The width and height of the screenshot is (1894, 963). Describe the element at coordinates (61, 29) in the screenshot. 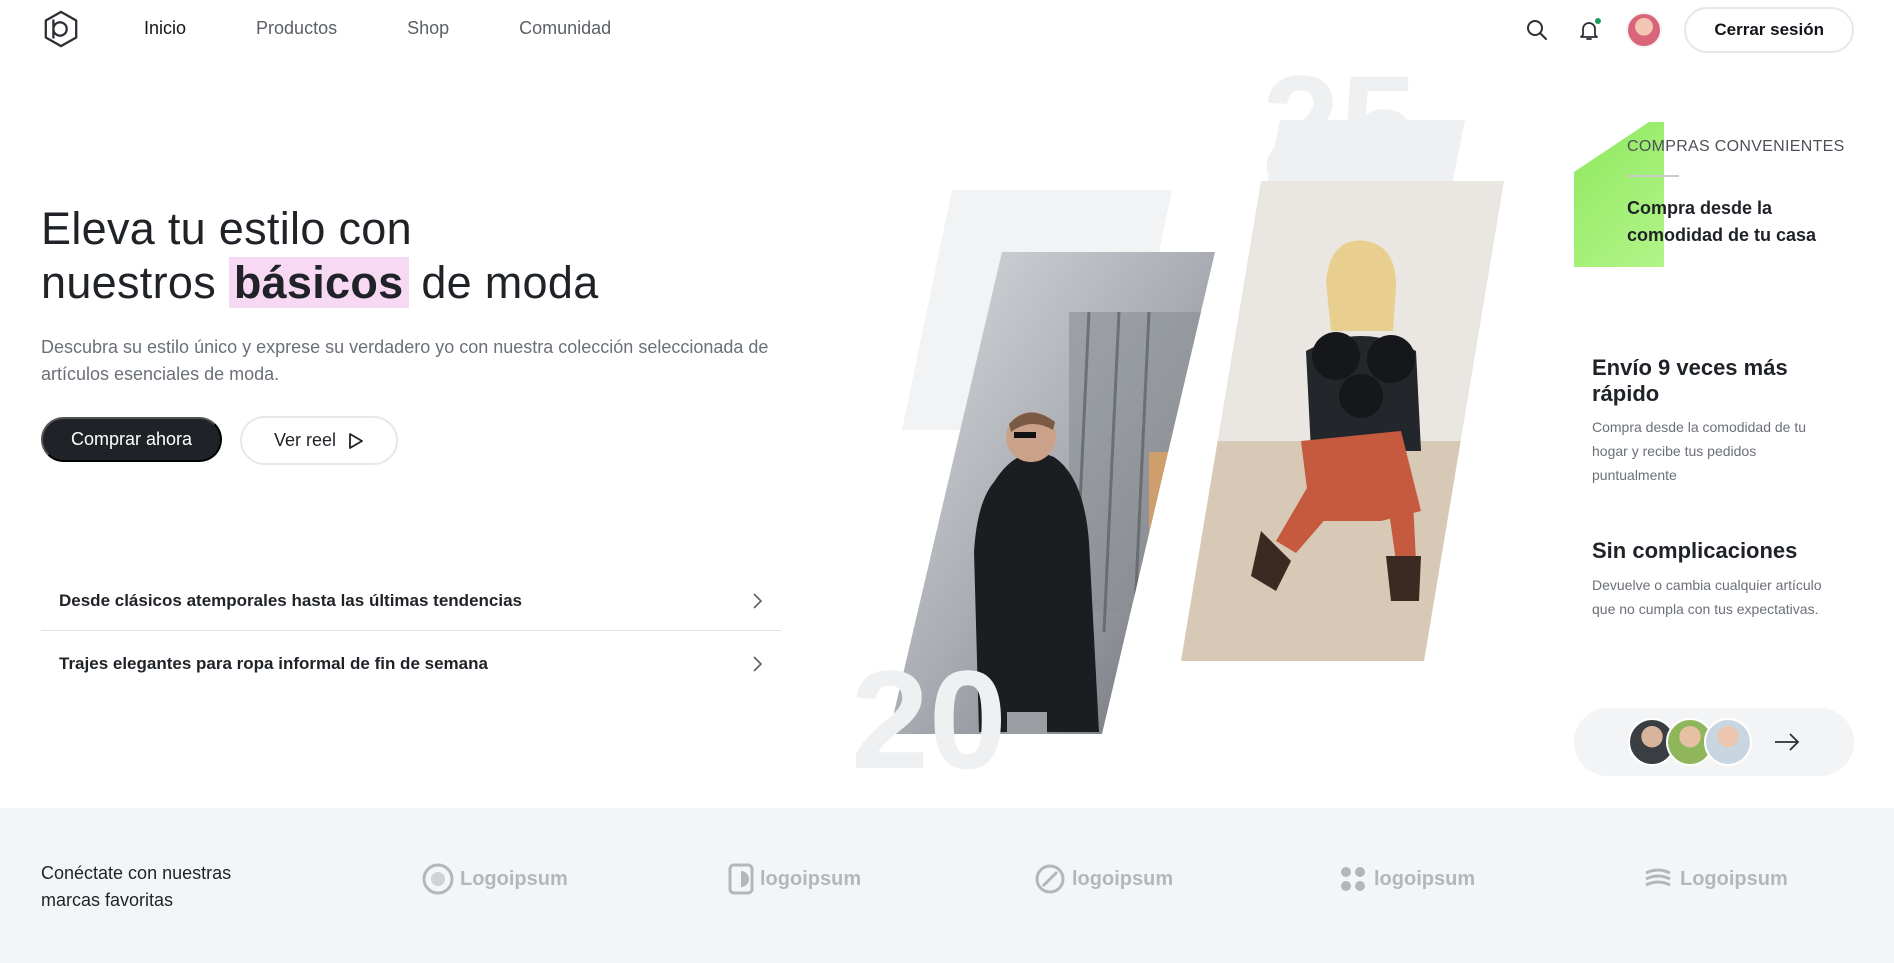

I see `brand-logo-icon` at that location.